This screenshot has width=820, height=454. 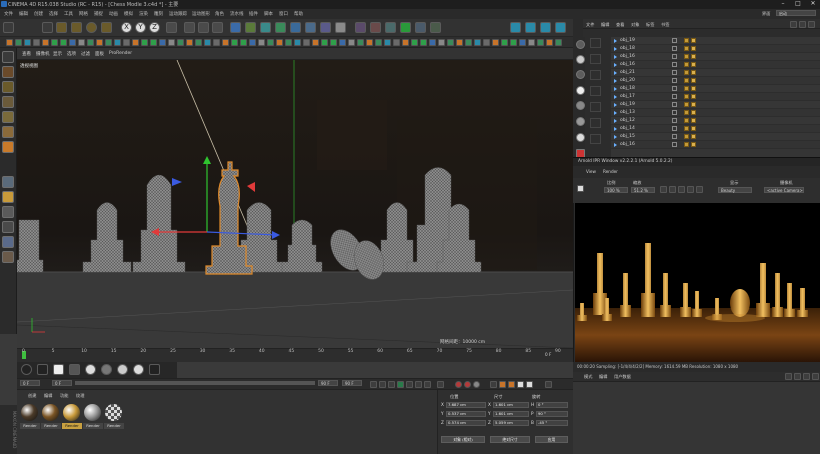 What do you see at coordinates (466, 414) in the screenshot?
I see `coord-position-field: 0.537 cm` at bounding box center [466, 414].